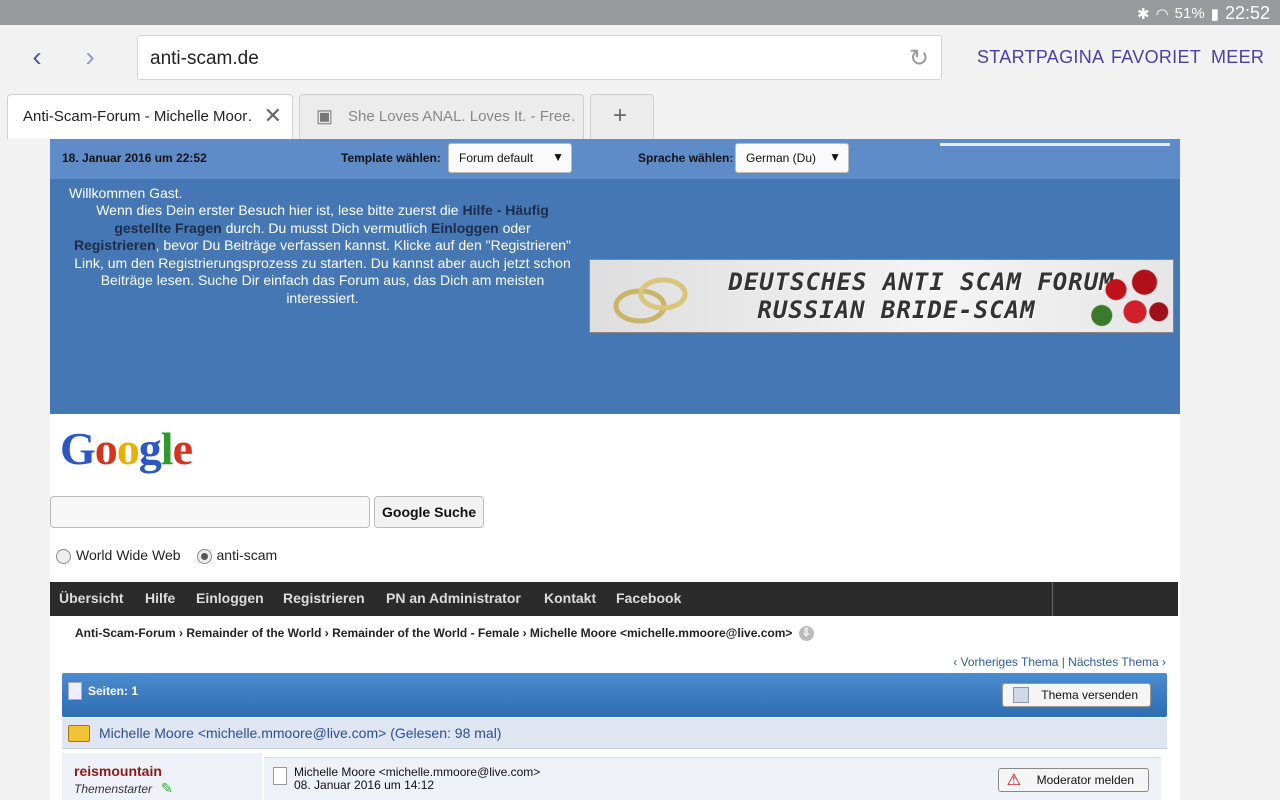  What do you see at coordinates (1089, 695) in the screenshot?
I see `send-topic-label: Thema versenden` at bounding box center [1089, 695].